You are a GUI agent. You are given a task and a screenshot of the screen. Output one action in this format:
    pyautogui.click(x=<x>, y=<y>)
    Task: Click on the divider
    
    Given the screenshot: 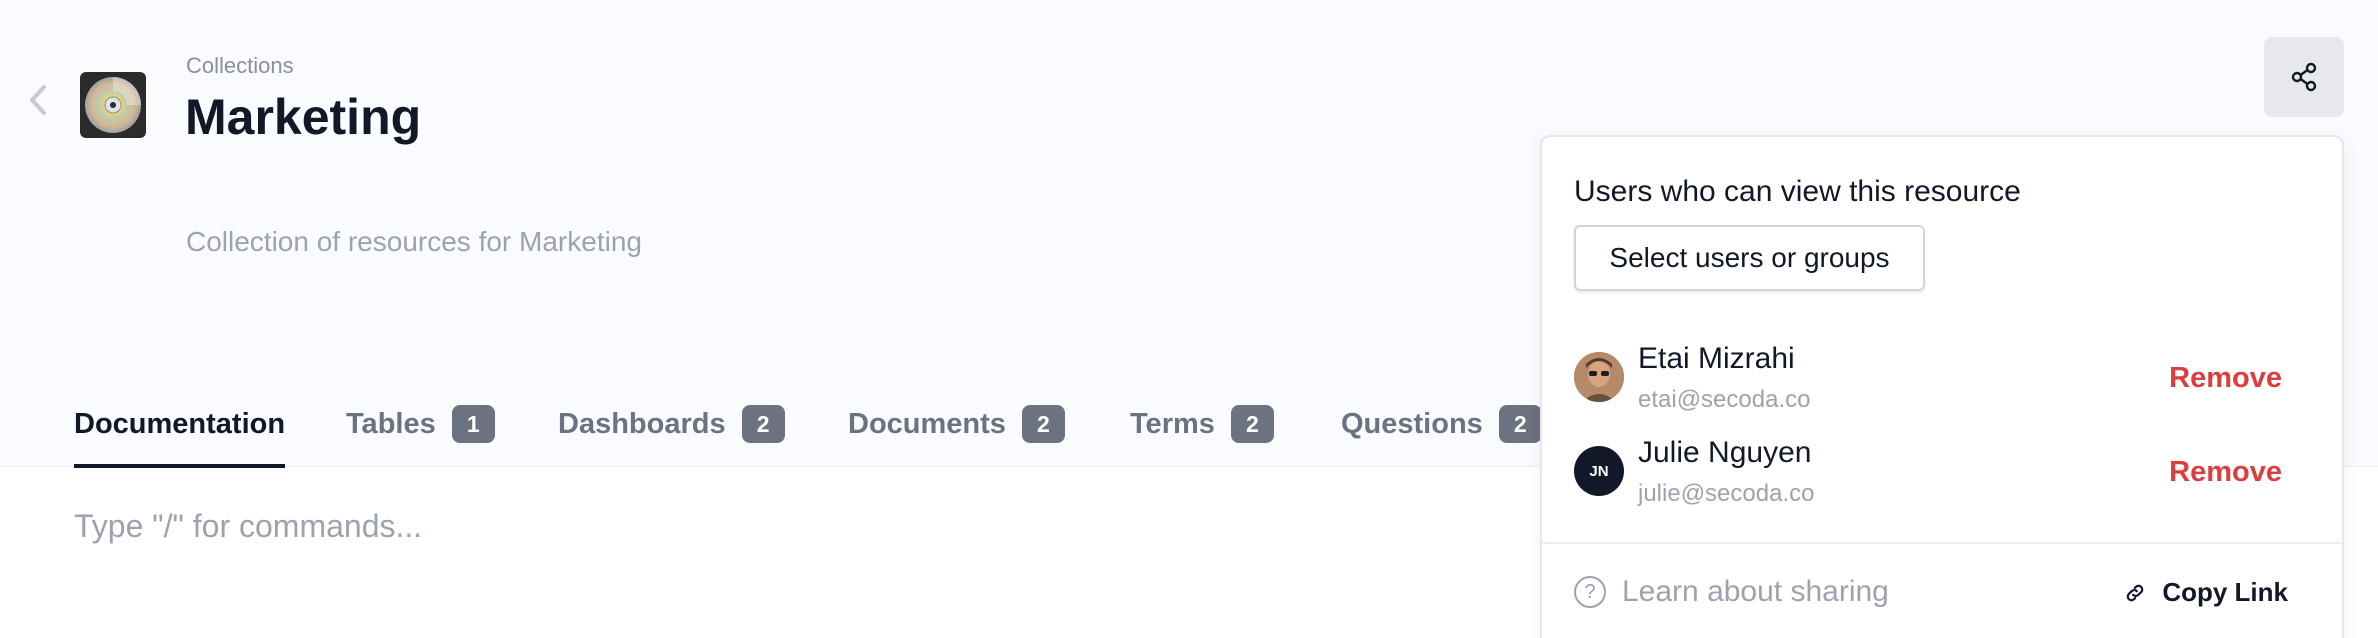 What is the action you would take?
    pyautogui.click(x=1942, y=543)
    